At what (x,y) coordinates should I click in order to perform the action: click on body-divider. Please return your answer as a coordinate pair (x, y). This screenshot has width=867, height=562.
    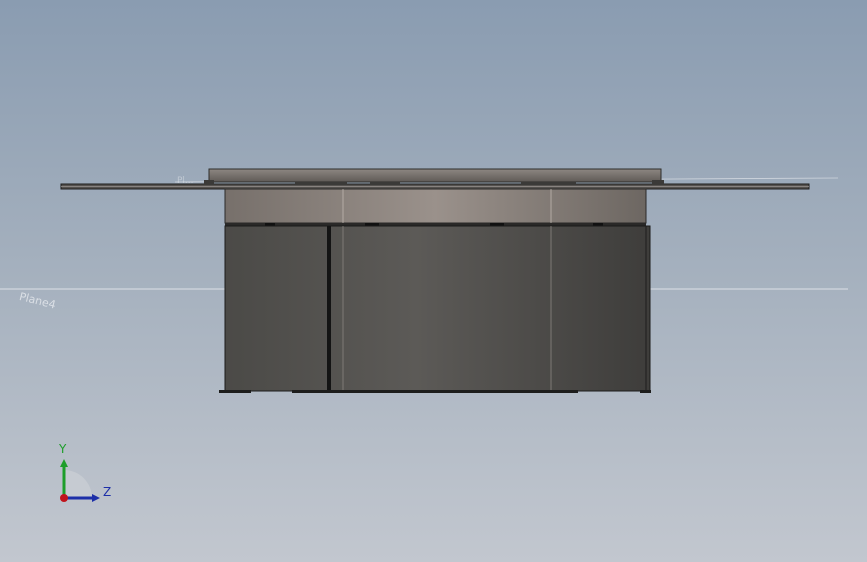
    Looking at the image, I should click on (329, 308).